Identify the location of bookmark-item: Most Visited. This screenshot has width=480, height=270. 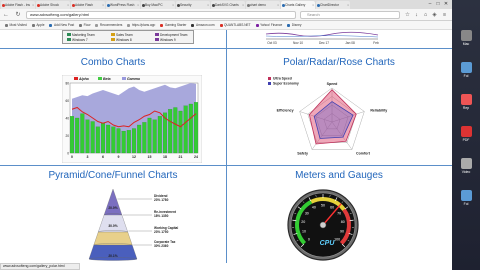
(16, 25).